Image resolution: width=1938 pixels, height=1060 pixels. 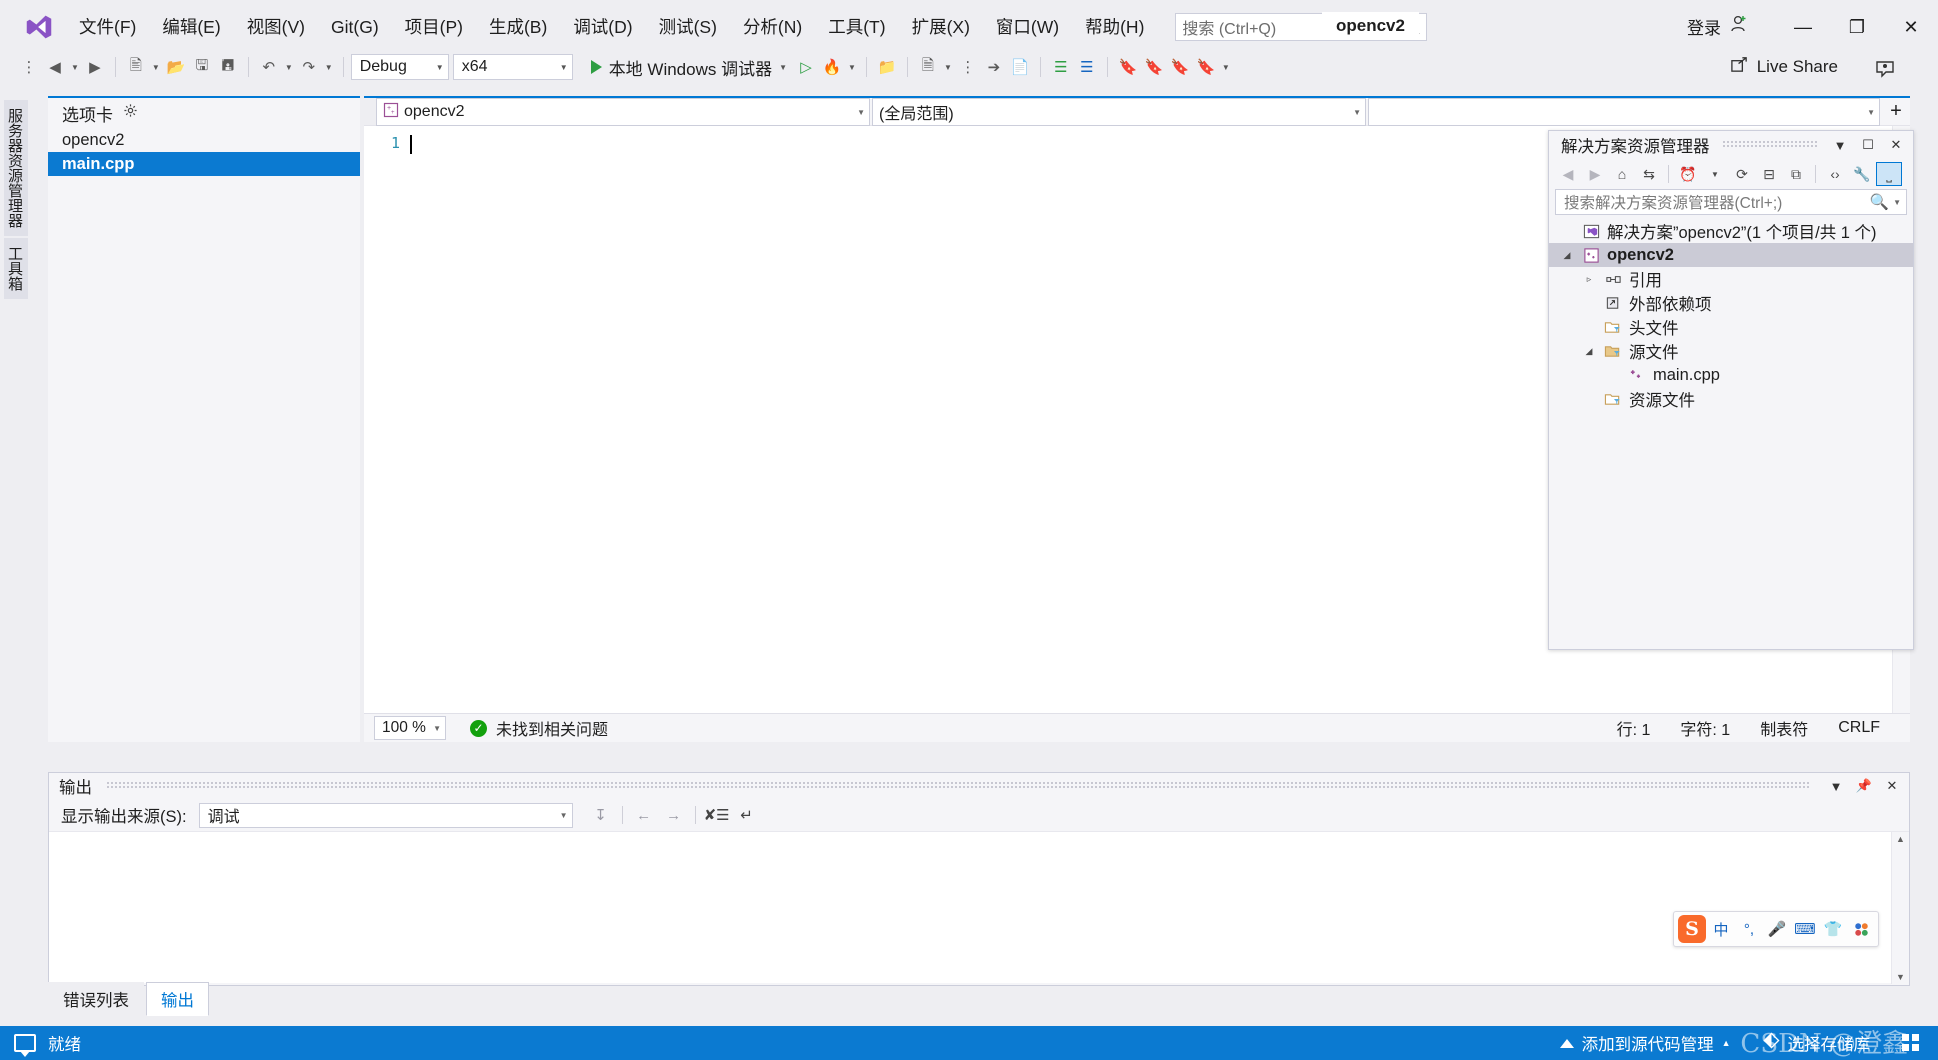 What do you see at coordinates (1119, 112) in the screenshot?
I see `navbar-scope-combo: (全局范围) ▼` at bounding box center [1119, 112].